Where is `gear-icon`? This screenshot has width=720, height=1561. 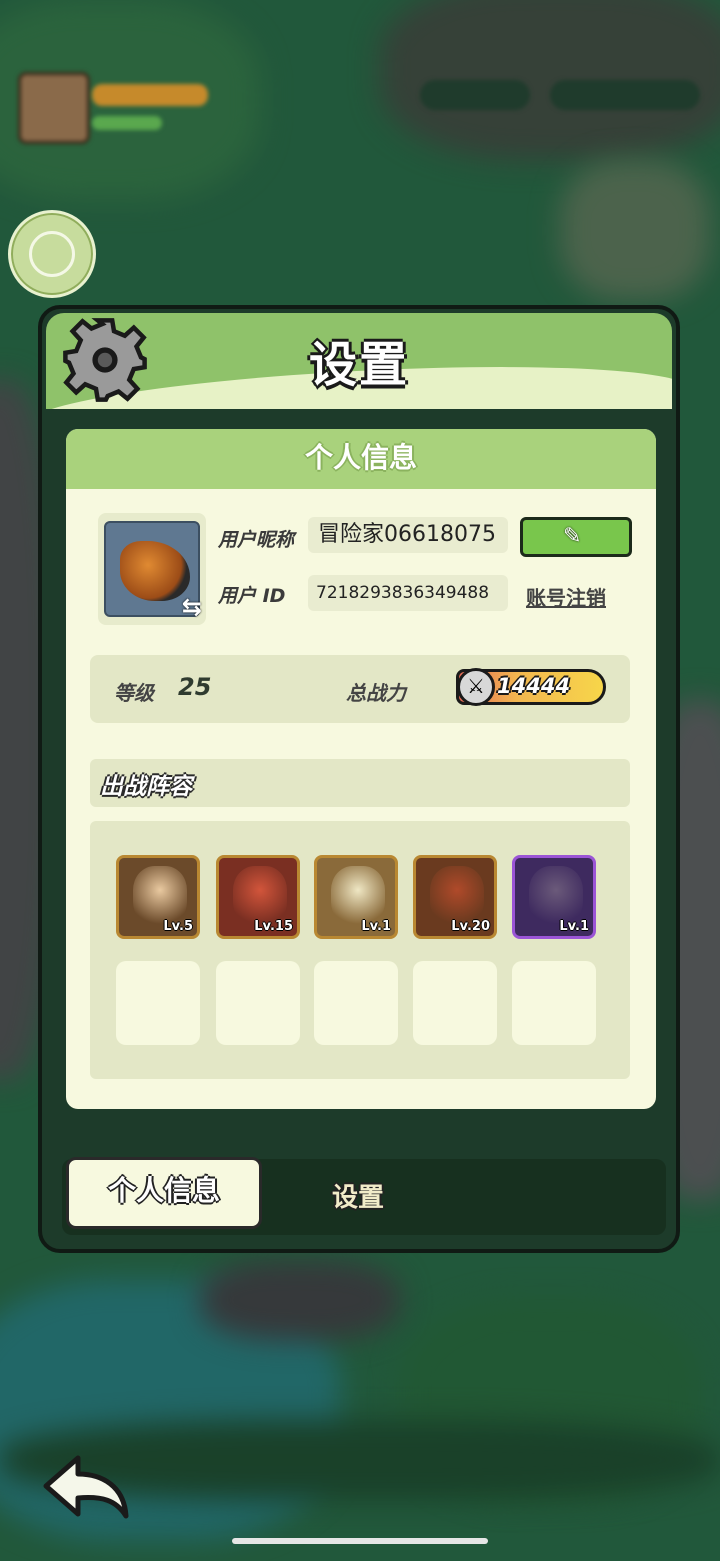
gear-icon is located at coordinates (105, 360).